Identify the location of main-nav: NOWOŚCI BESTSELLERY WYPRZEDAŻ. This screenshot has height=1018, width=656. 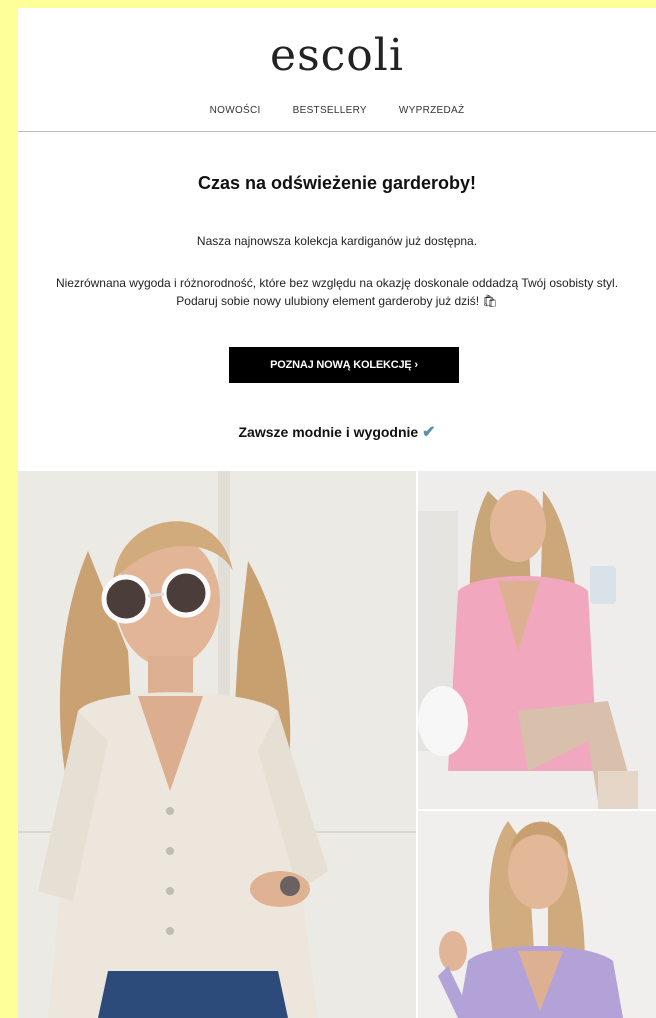
(337, 110).